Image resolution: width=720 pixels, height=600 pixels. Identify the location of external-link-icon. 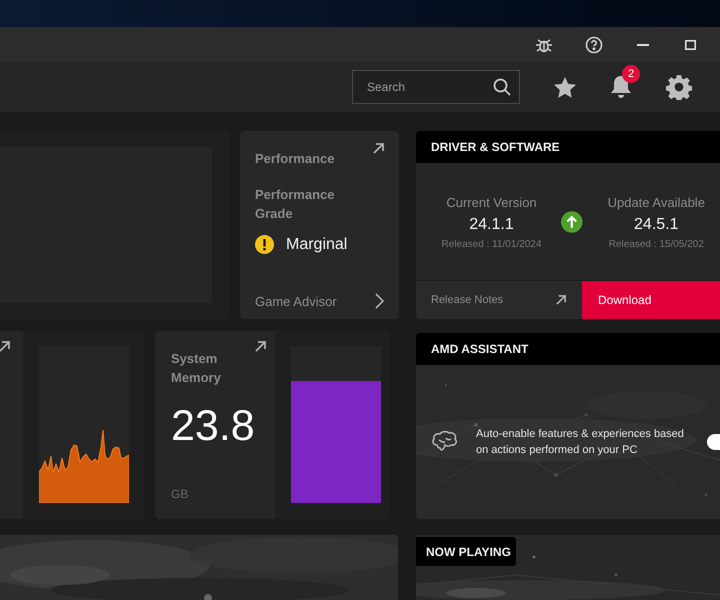
(561, 299).